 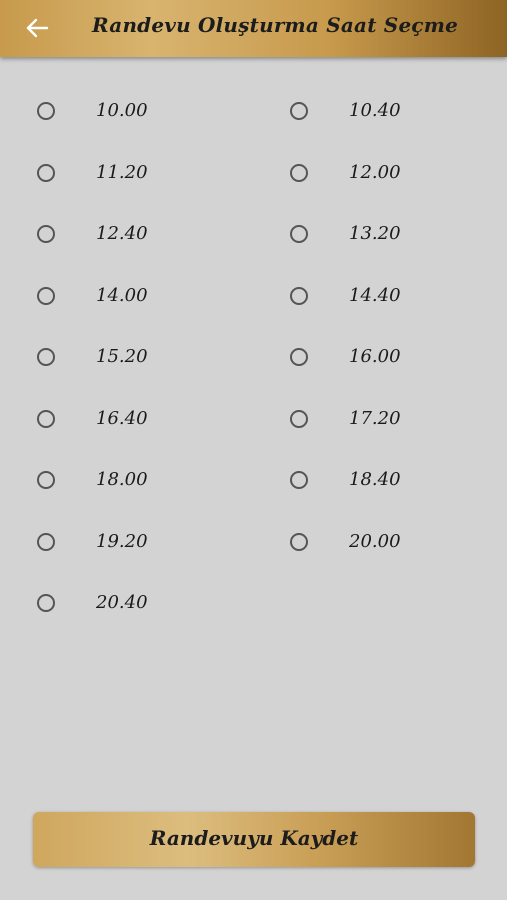 I want to click on time-slot-option: 12.40, so click(x=147, y=238).